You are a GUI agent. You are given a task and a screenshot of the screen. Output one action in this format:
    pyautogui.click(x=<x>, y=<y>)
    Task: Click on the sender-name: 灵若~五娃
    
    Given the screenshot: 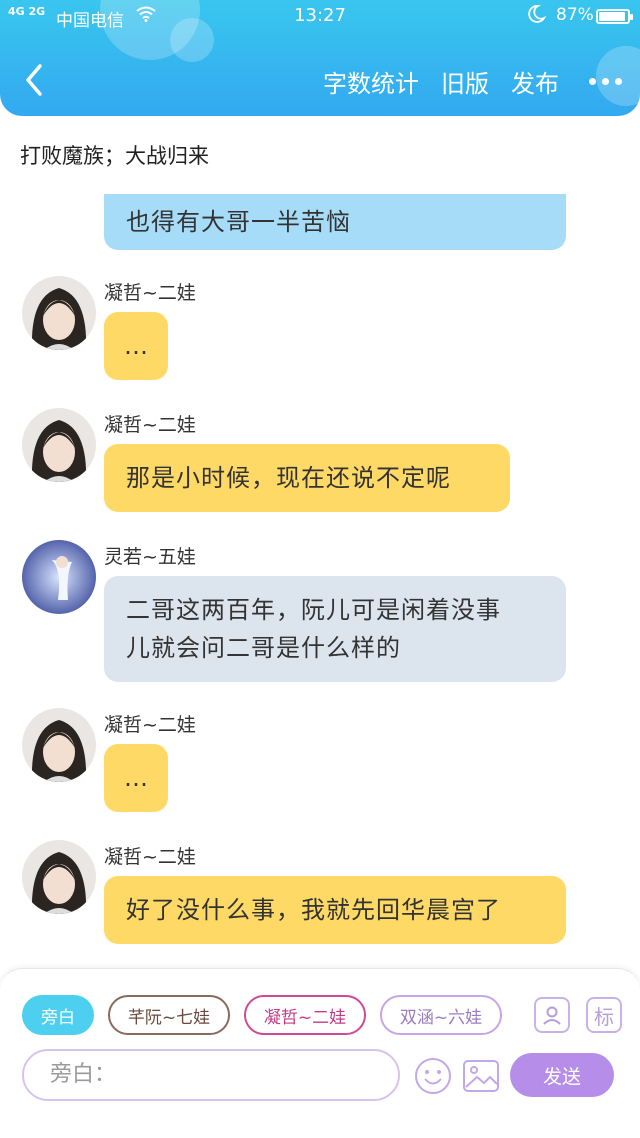 What is the action you would take?
    pyautogui.click(x=150, y=557)
    